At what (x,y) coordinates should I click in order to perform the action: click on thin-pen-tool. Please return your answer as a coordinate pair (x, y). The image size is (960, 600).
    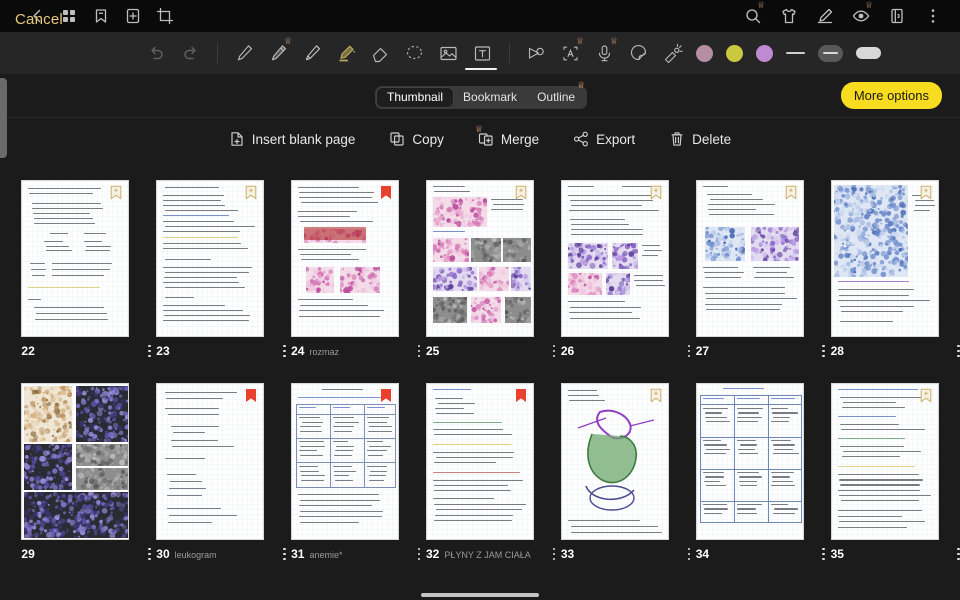
    Looking at the image, I should click on (244, 53).